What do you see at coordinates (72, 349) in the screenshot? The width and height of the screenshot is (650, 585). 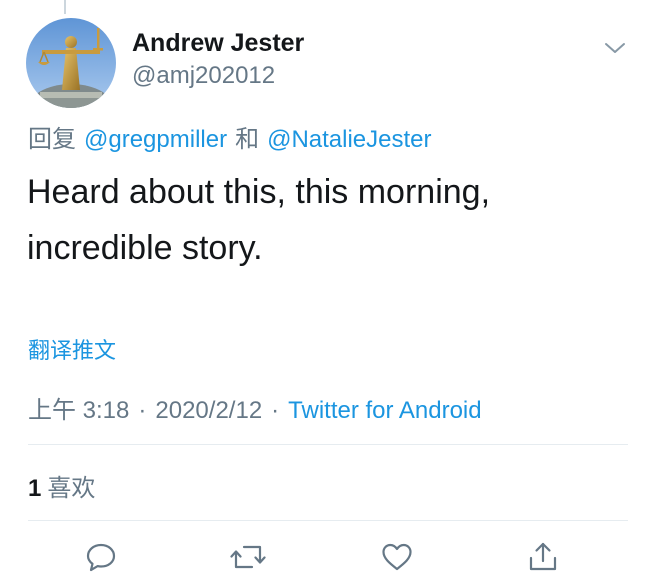 I see `translate-tweet-link: 翻译推文` at bounding box center [72, 349].